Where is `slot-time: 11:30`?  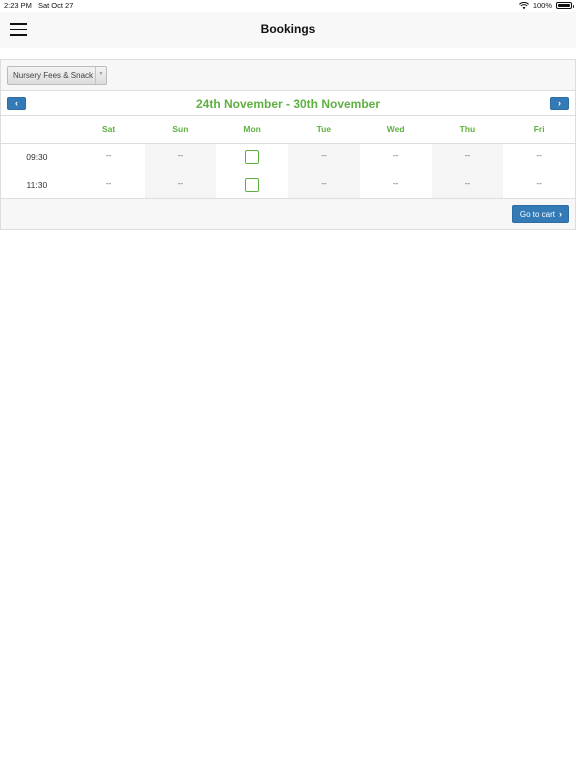
slot-time: 11:30 is located at coordinates (37, 185).